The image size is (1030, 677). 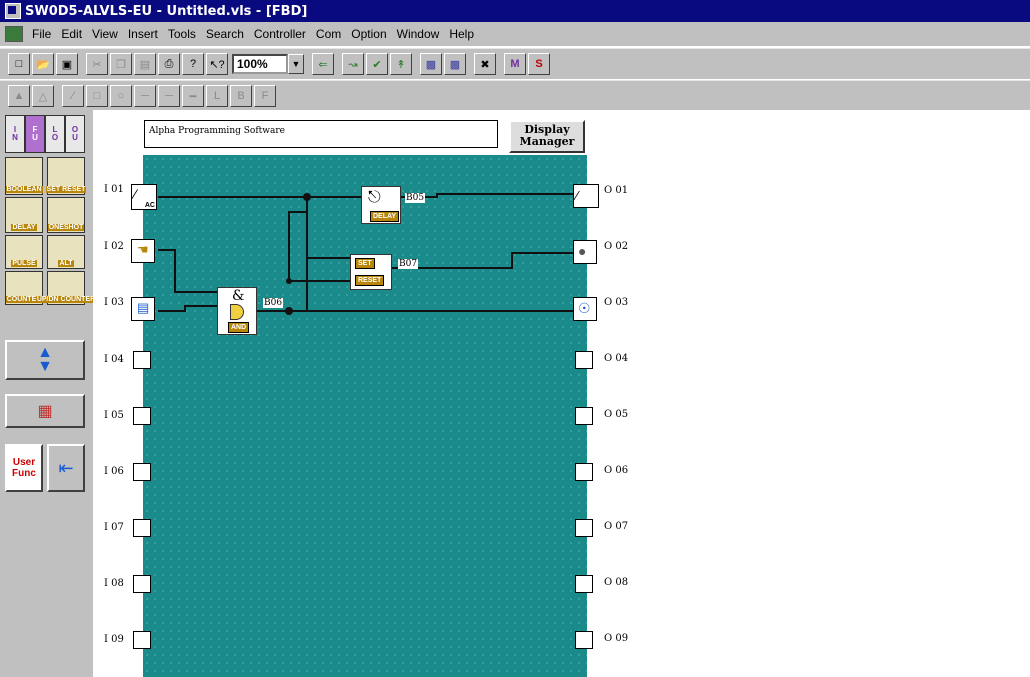 I want to click on delay-block: ⎋ DELAY, so click(x=381, y=205).